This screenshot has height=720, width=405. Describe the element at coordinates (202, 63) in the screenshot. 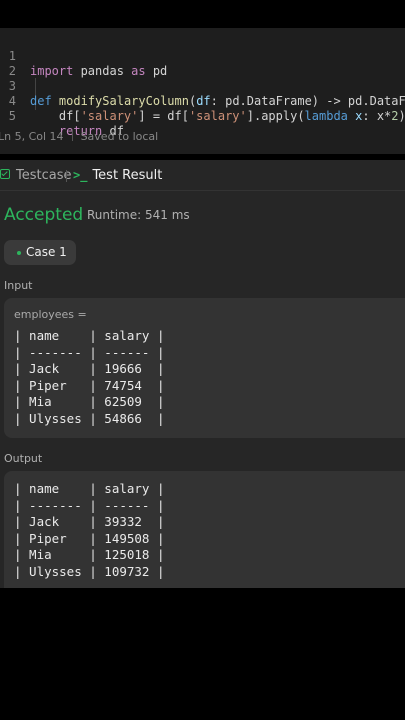

I see `code-line-2: 2` at that location.